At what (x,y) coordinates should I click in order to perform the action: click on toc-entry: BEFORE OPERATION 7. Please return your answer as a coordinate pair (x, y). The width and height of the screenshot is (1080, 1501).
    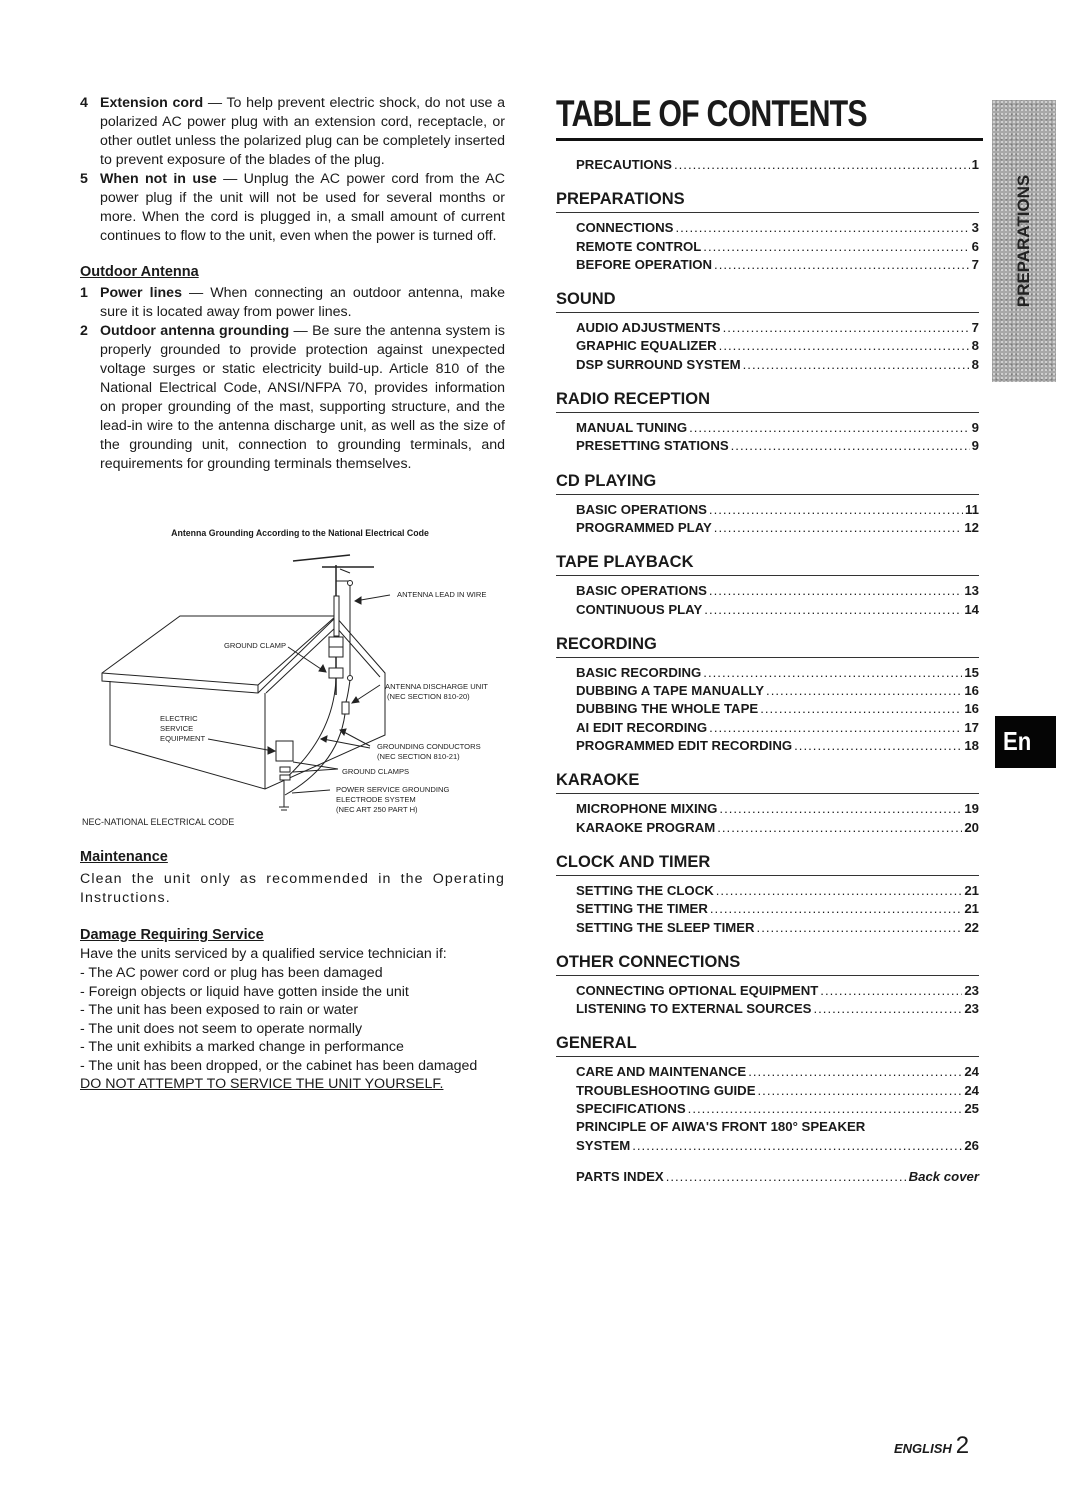
    Looking at the image, I should click on (767, 265).